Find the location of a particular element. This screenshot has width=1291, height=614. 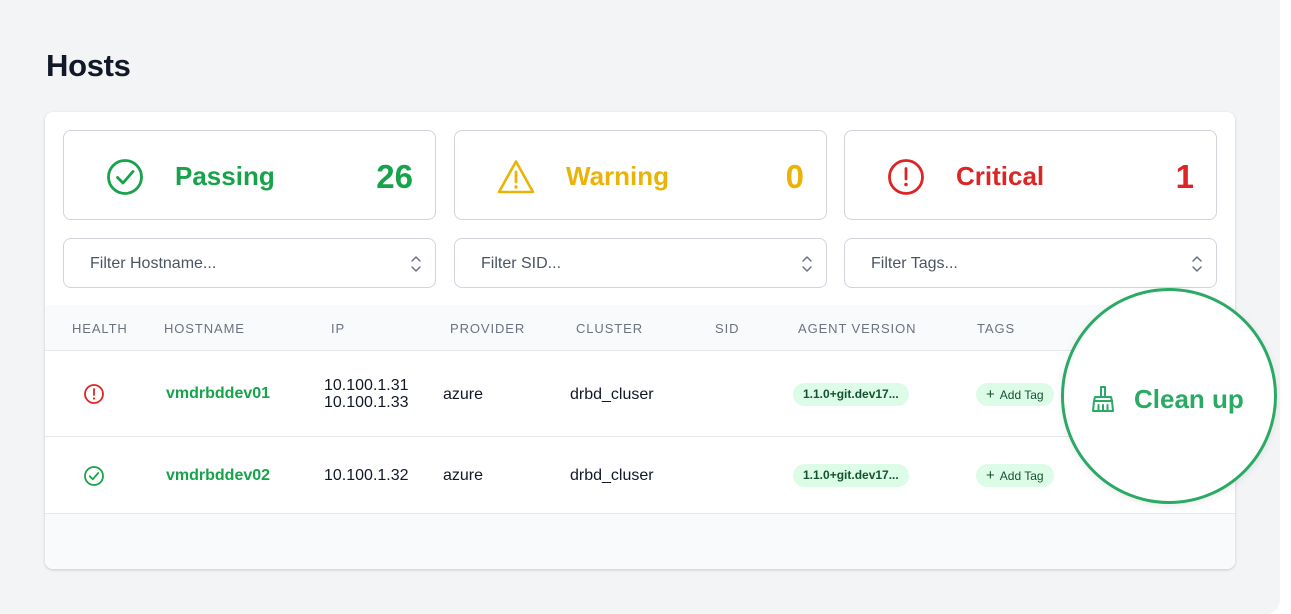

column-header-hostname: Hostname is located at coordinates (204, 328).